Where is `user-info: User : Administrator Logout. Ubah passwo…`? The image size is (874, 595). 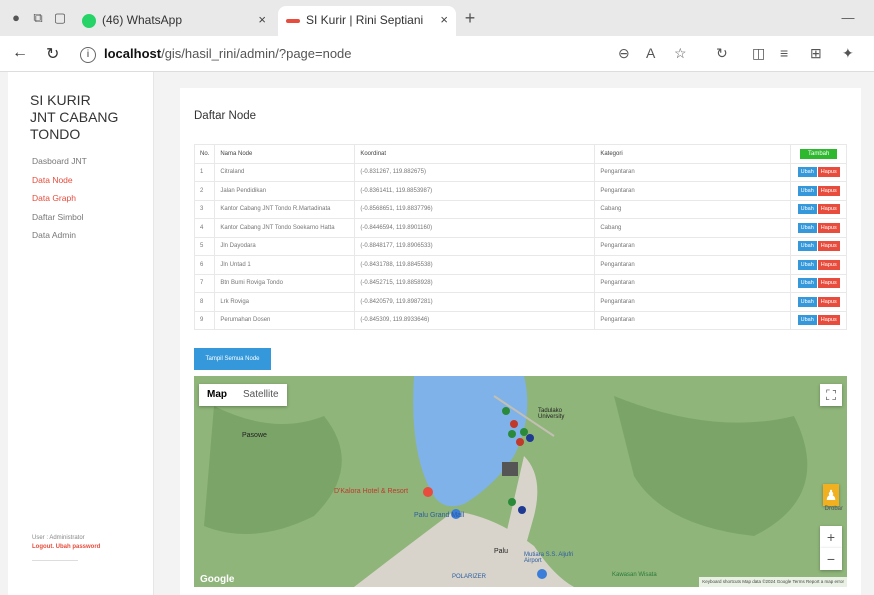
user-info: User : Administrator Logout. Ubah passwo… is located at coordinates (66, 542).